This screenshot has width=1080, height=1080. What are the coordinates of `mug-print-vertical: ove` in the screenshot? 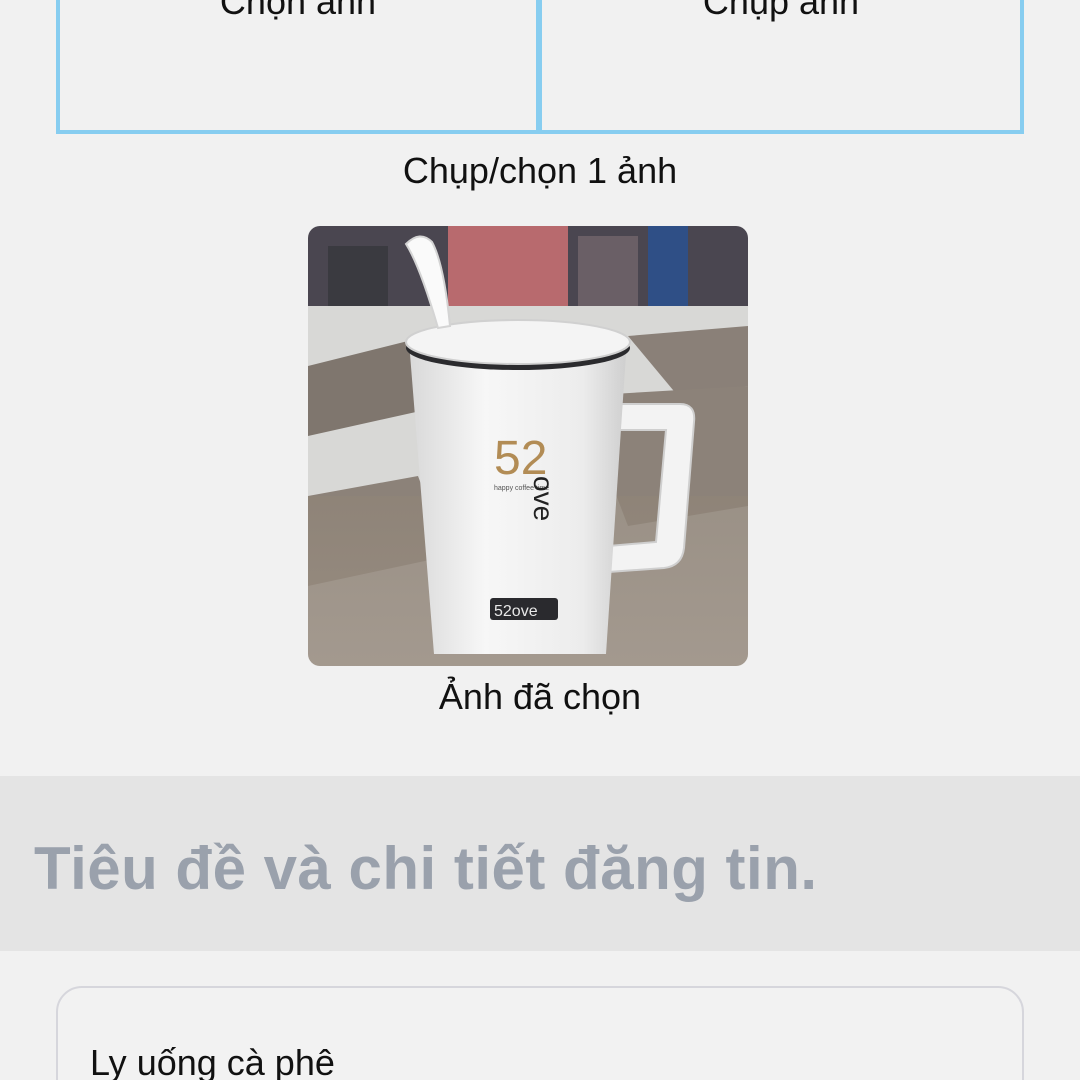 It's located at (543, 498).